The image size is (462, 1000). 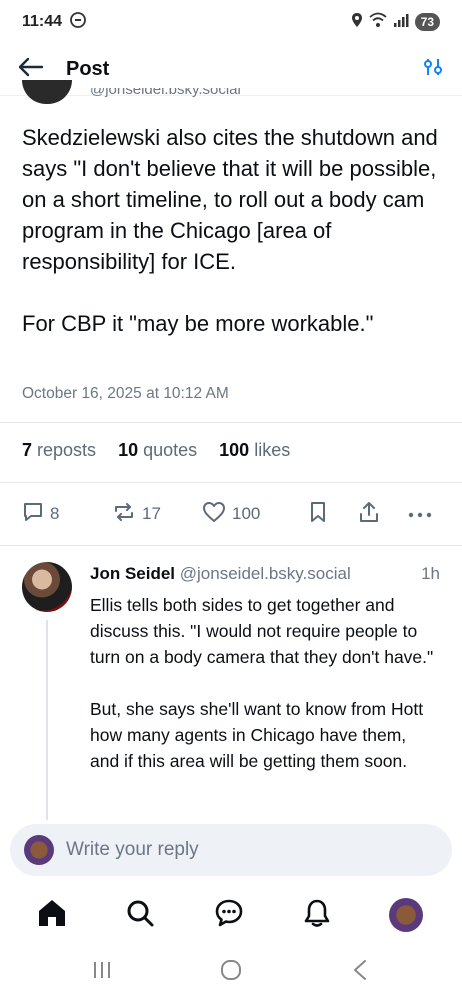 What do you see at coordinates (33, 514) in the screenshot?
I see `reply-icon` at bounding box center [33, 514].